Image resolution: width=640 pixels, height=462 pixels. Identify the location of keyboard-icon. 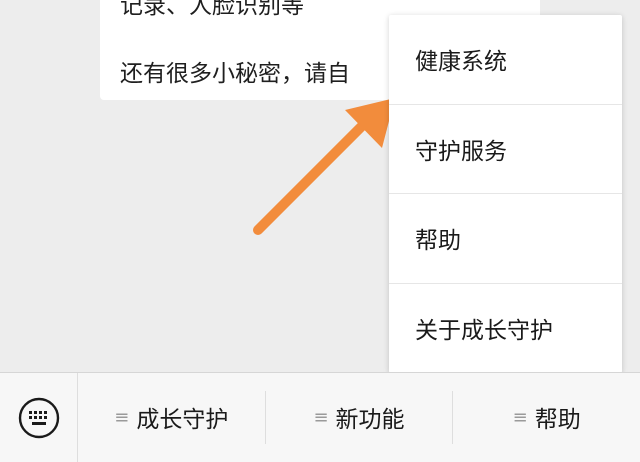
(38, 417).